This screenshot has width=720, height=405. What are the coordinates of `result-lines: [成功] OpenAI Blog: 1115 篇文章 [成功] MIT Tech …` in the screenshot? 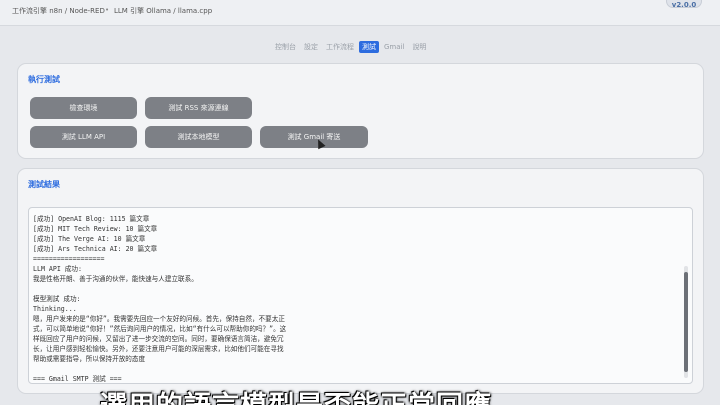 It's located at (160, 298).